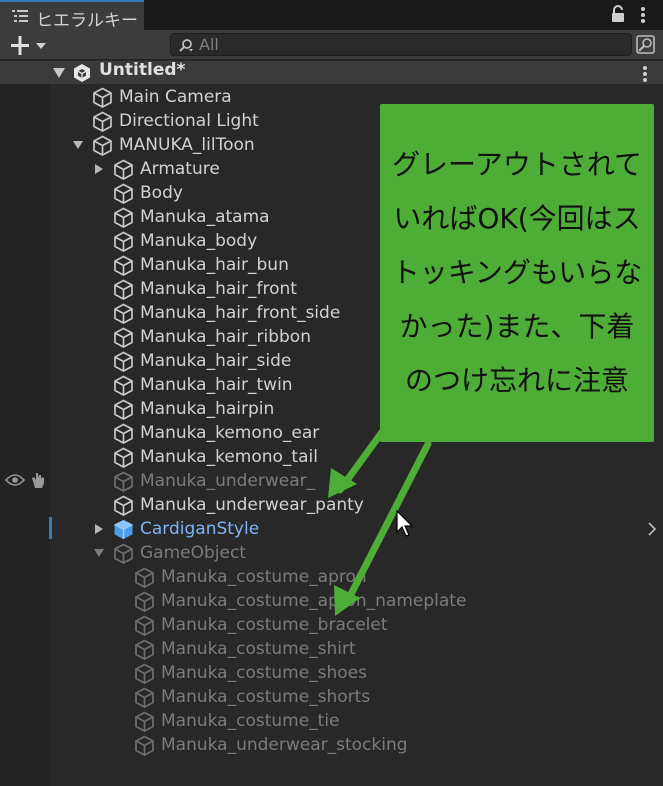  I want to click on search-mode-icon, so click(646, 45).